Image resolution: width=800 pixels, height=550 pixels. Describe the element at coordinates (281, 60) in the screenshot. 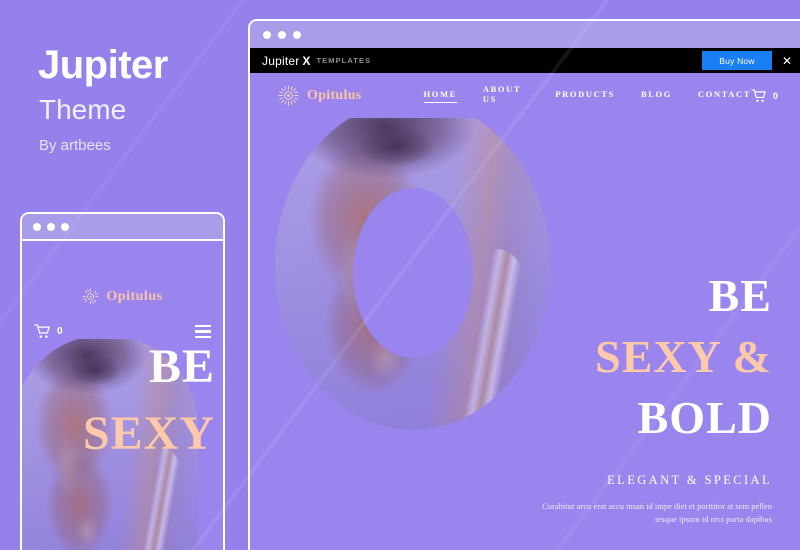

I see `jupiter-wordmark: Jupiter` at that location.